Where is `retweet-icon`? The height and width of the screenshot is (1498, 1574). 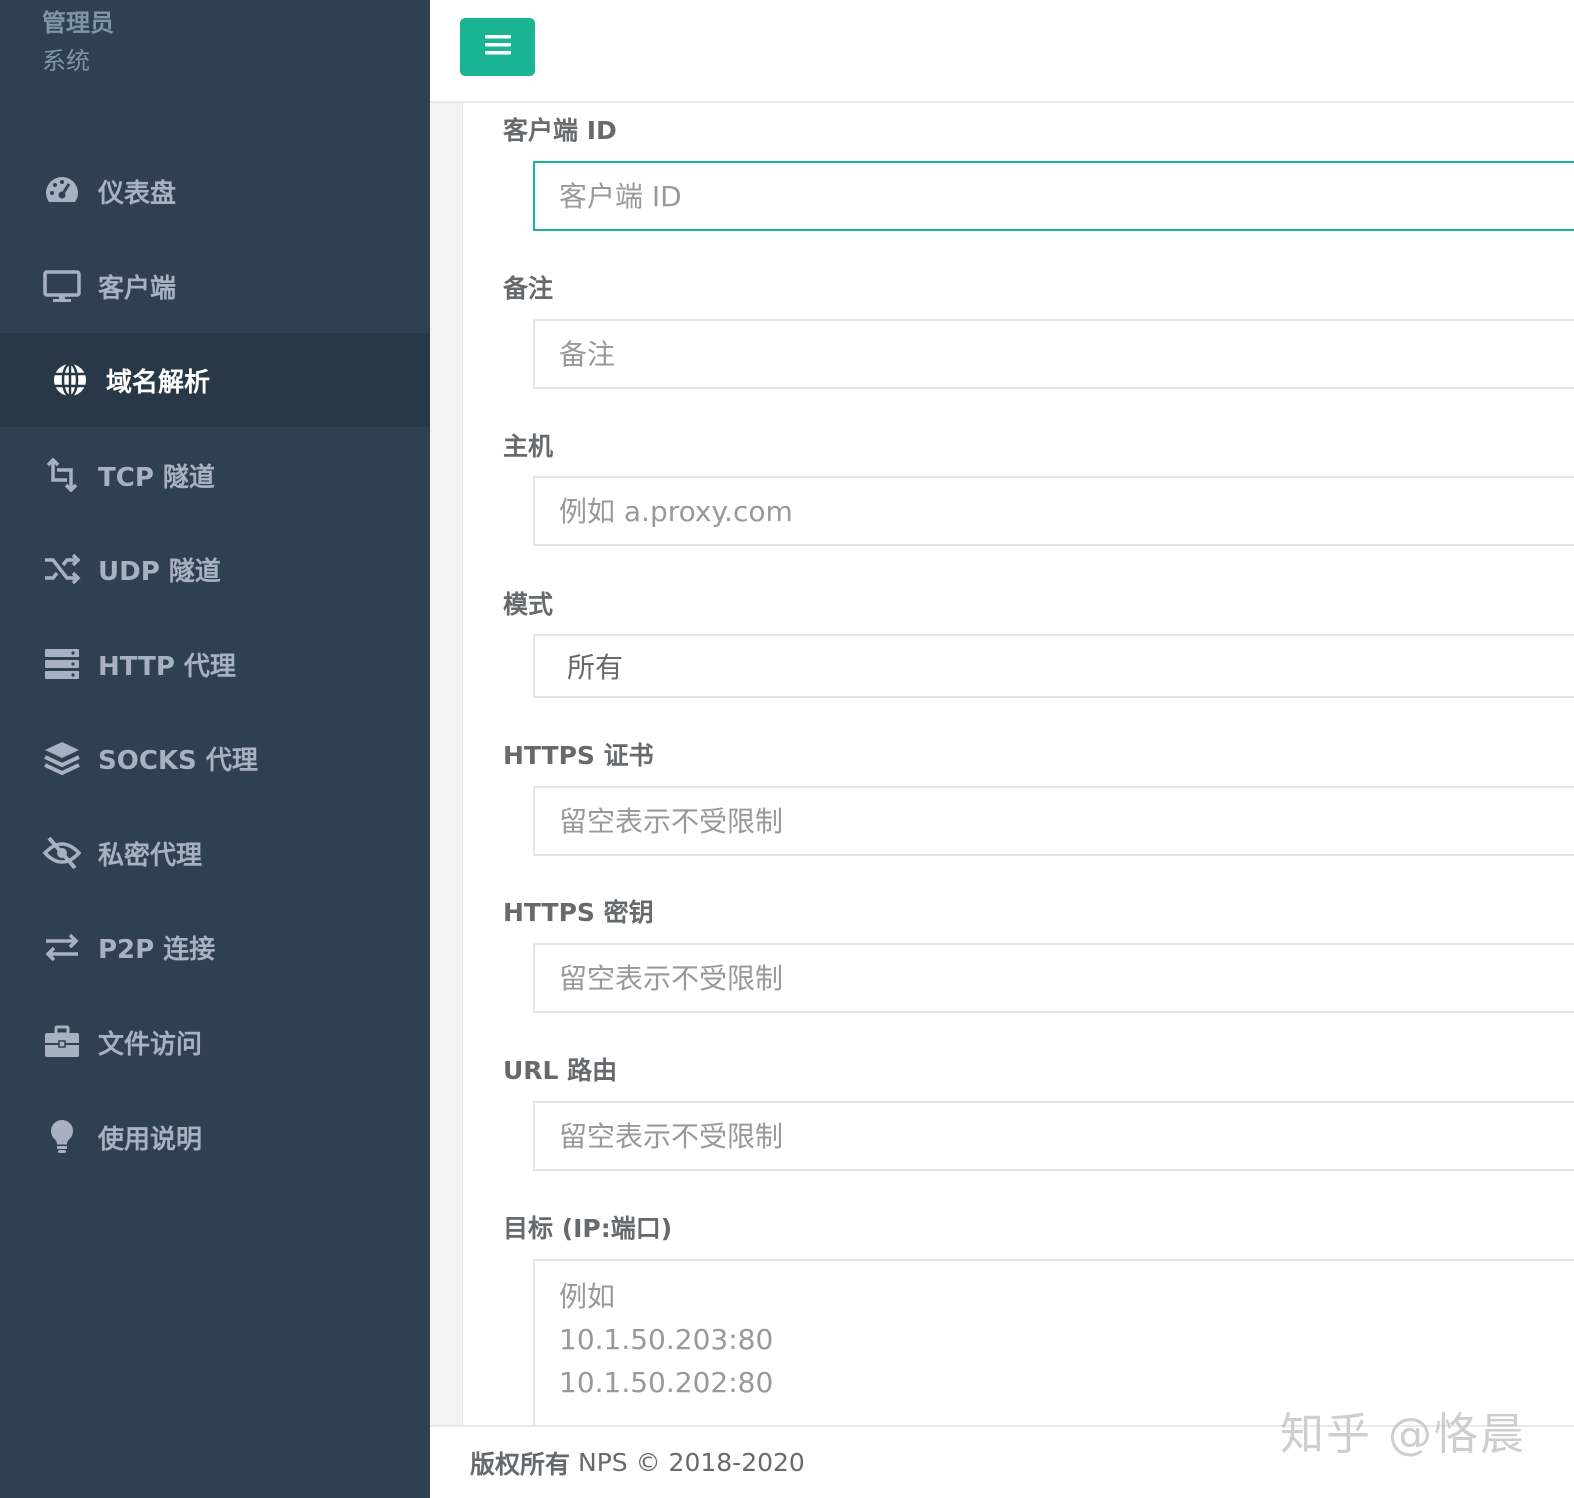 retweet-icon is located at coordinates (62, 475).